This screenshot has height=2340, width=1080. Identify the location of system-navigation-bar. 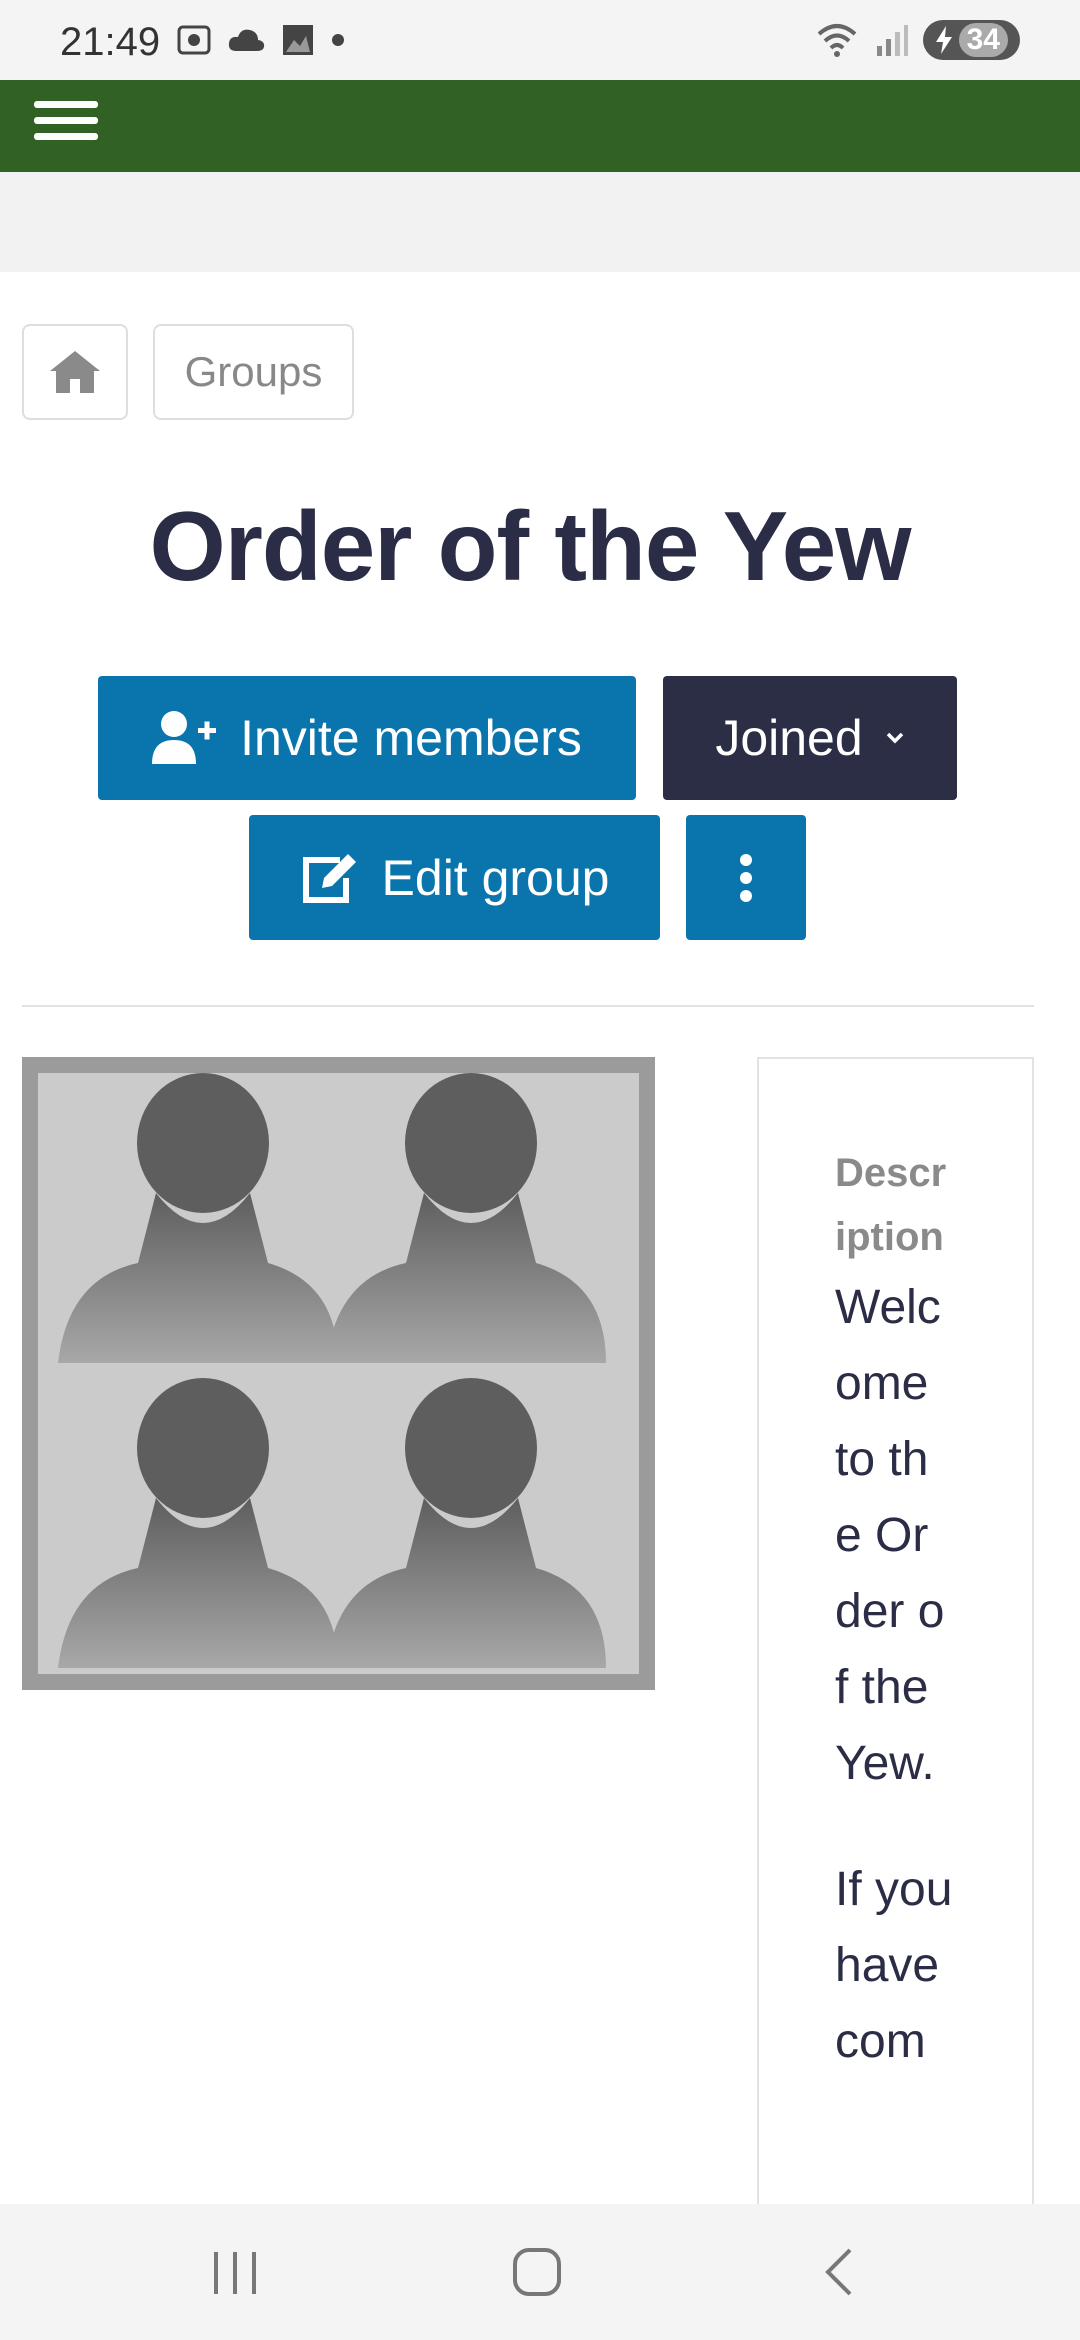
(540, 2272).